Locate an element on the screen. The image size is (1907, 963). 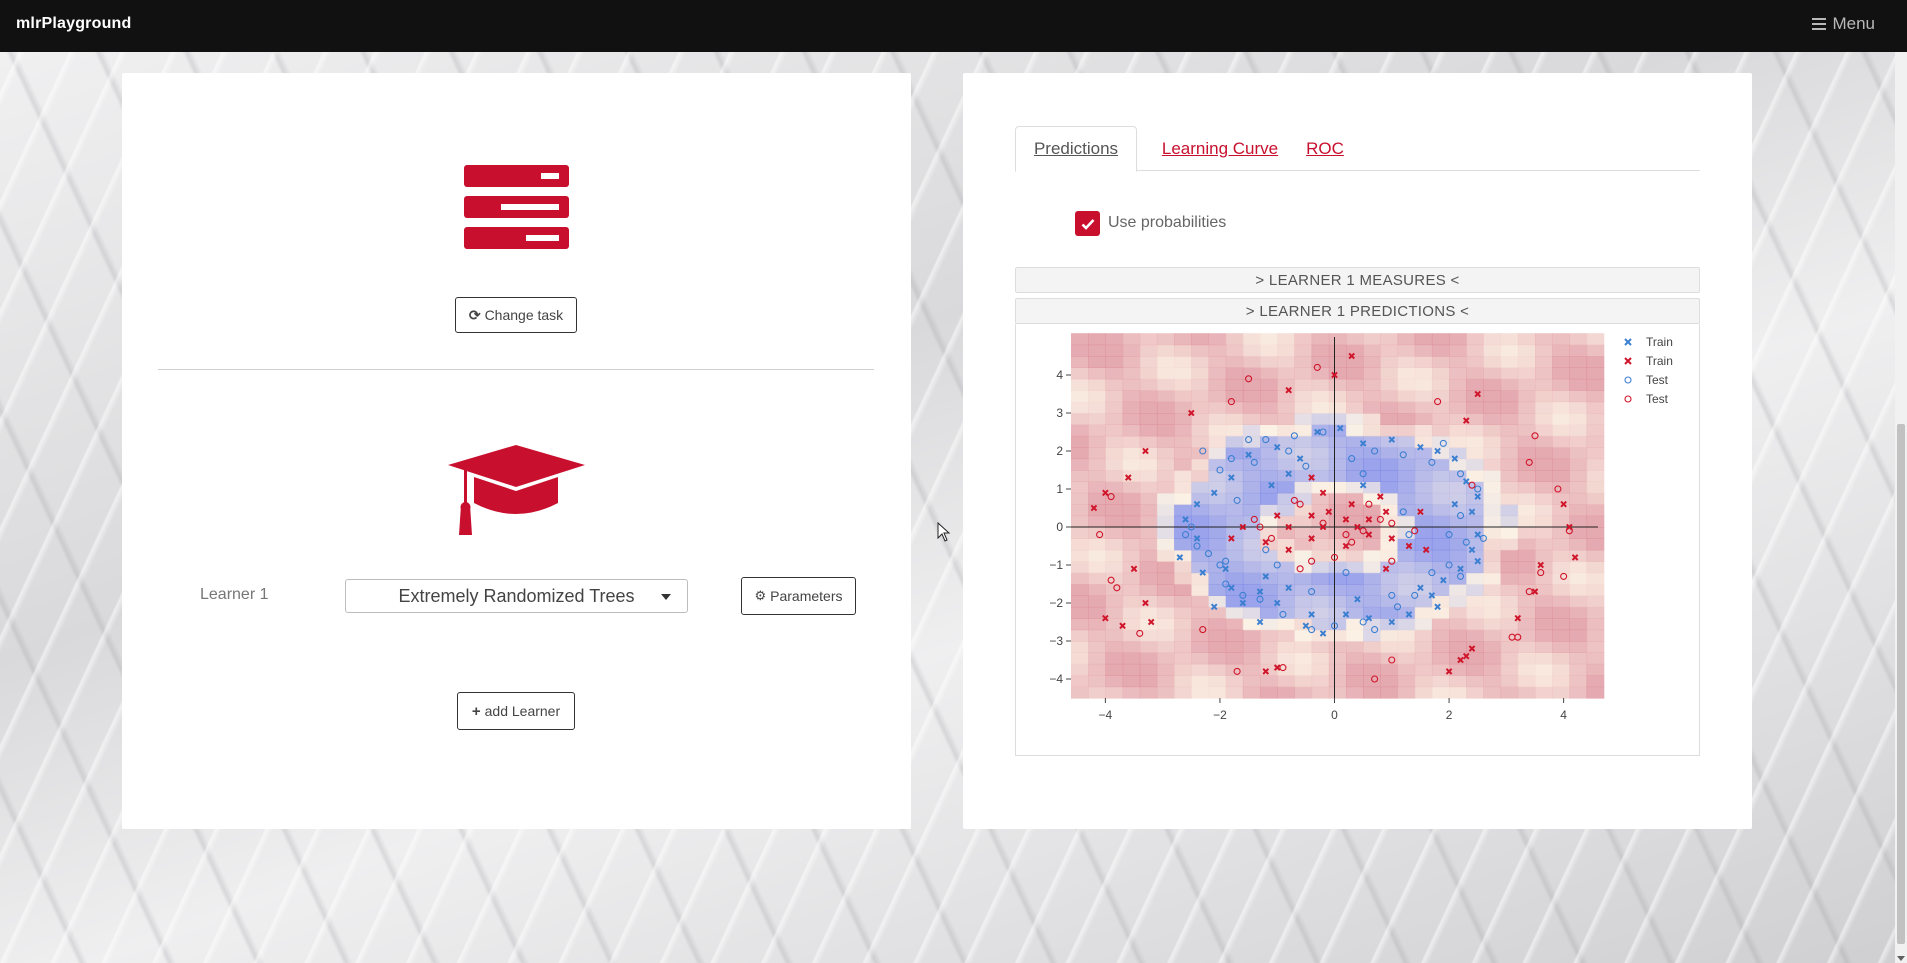
caret-down-icon is located at coordinates (666, 597).